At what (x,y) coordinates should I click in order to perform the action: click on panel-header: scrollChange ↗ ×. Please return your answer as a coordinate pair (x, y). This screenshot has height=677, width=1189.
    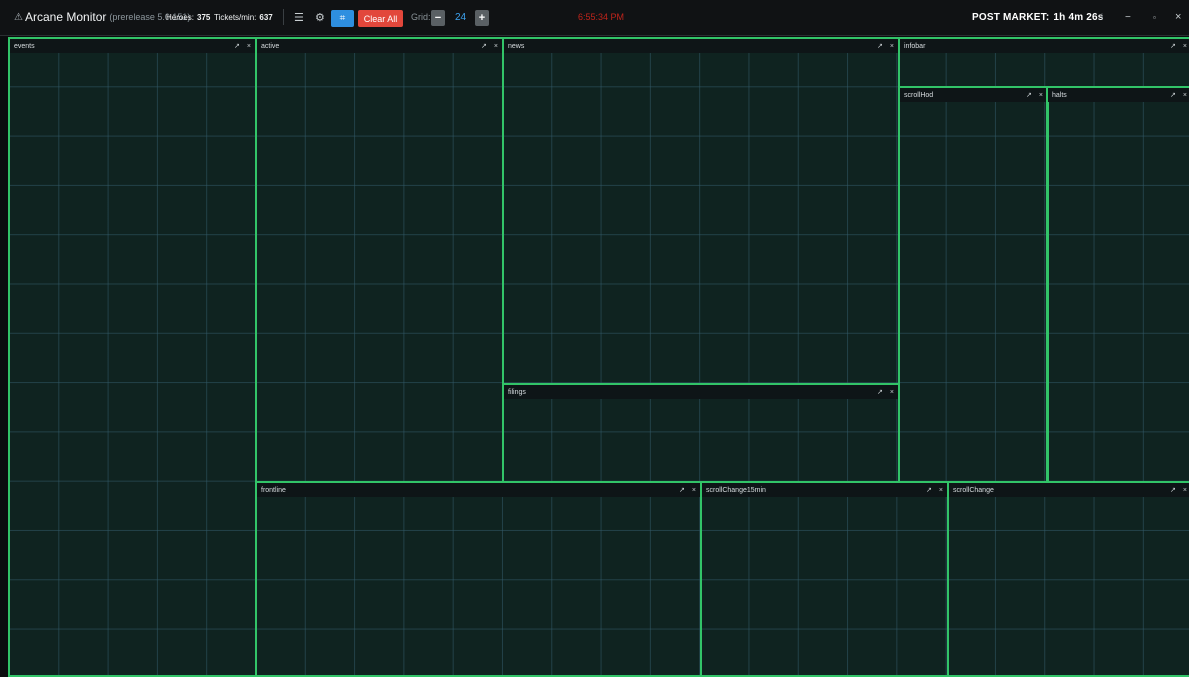
    Looking at the image, I should click on (1069, 490).